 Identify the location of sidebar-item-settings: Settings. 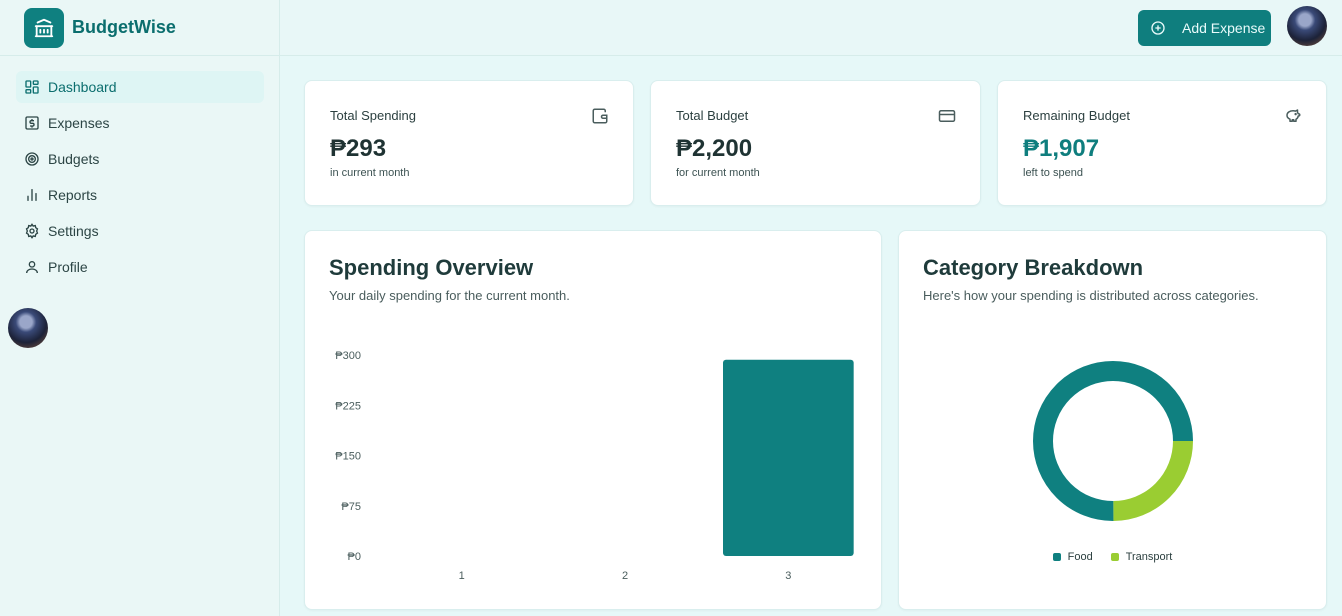
(140, 231).